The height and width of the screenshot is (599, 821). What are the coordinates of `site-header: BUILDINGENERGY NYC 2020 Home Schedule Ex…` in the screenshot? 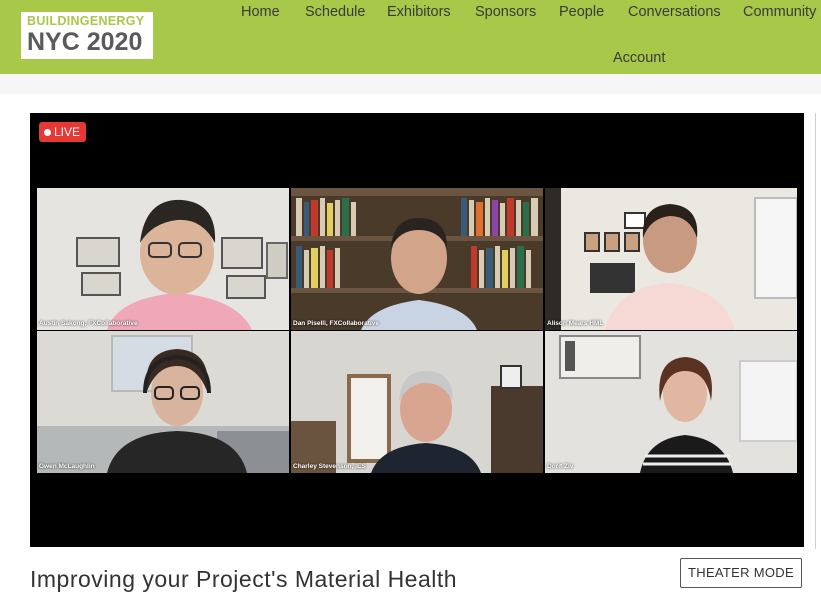 It's located at (410, 37).